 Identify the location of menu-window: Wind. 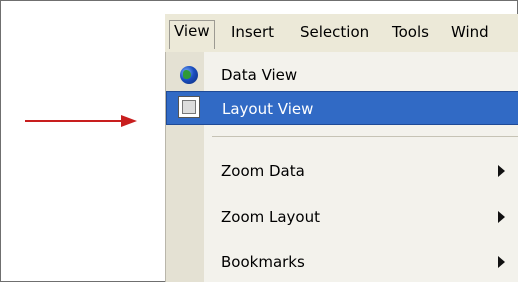
(470, 32).